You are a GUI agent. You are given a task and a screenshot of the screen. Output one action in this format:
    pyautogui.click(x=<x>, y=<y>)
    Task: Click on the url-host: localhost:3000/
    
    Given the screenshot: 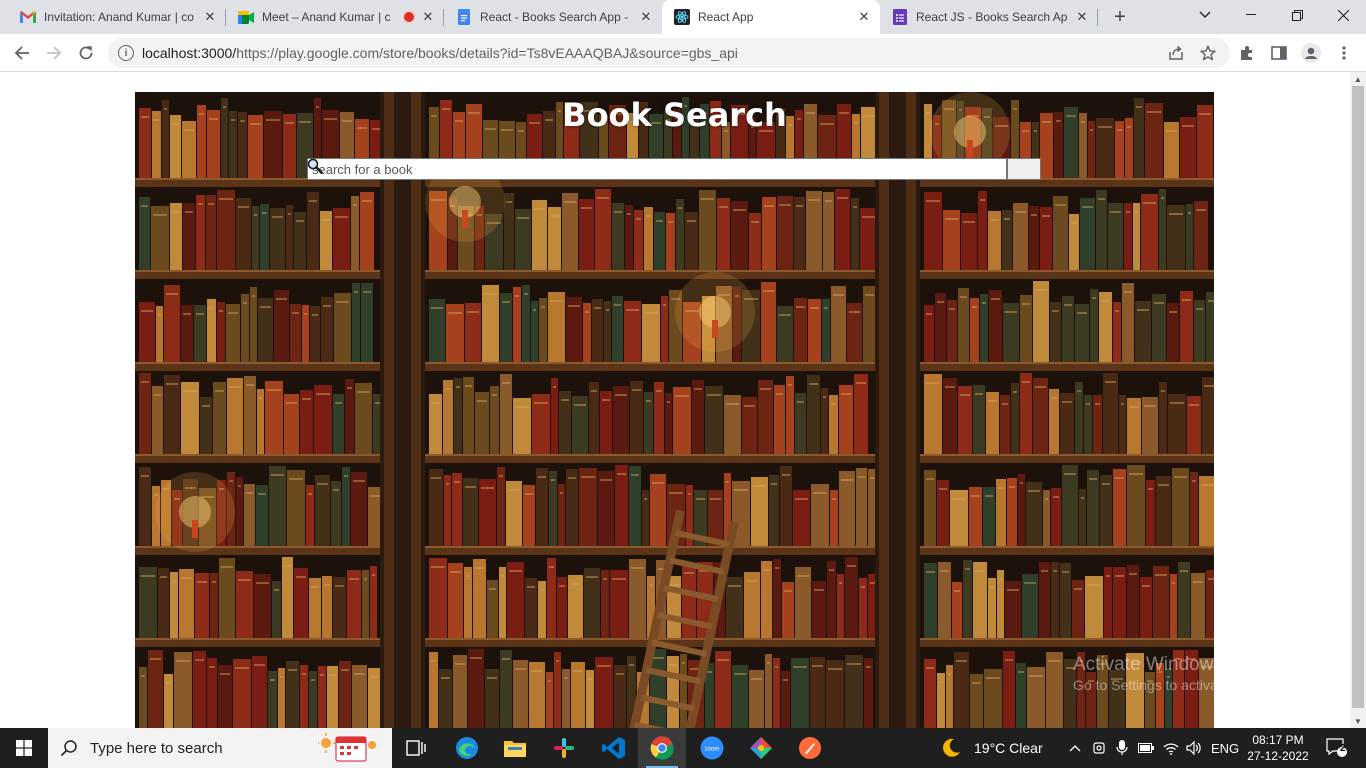 What is the action you would take?
    pyautogui.click(x=189, y=53)
    